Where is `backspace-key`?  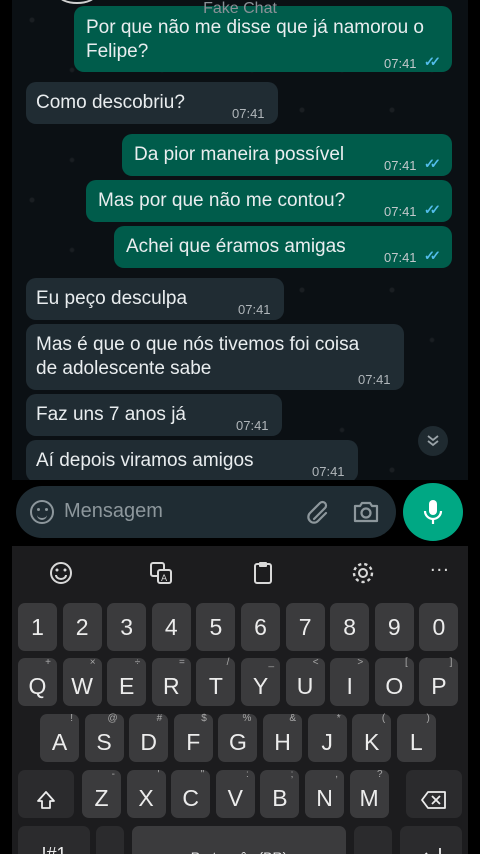
backspace-key is located at coordinates (434, 794).